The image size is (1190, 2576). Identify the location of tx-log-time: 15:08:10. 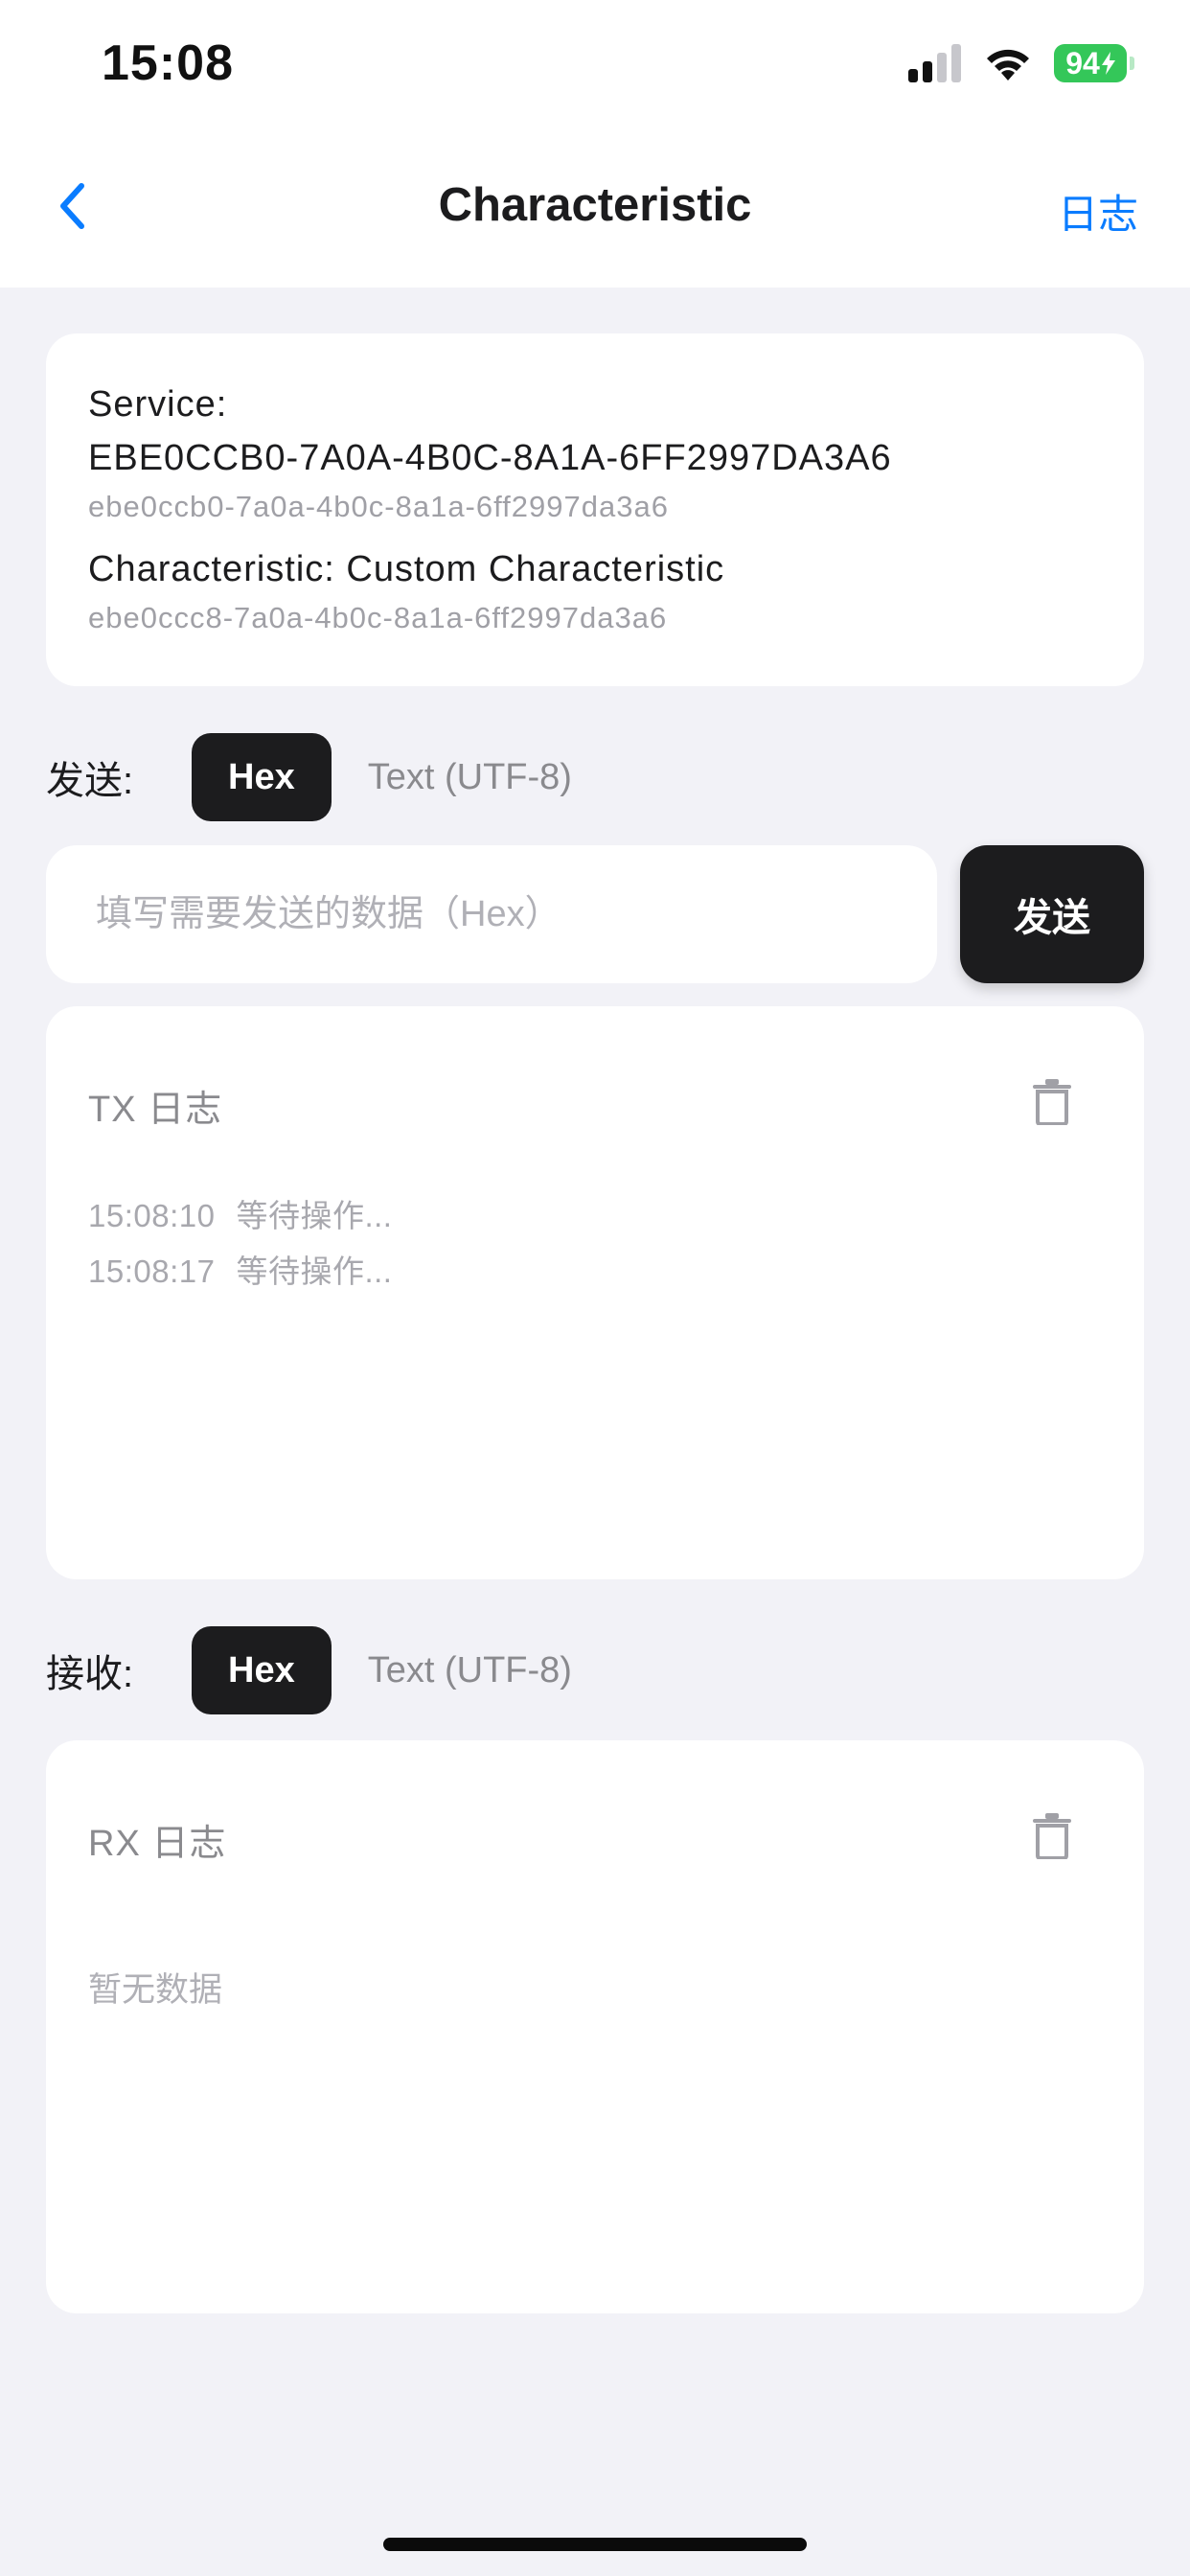
(152, 1215).